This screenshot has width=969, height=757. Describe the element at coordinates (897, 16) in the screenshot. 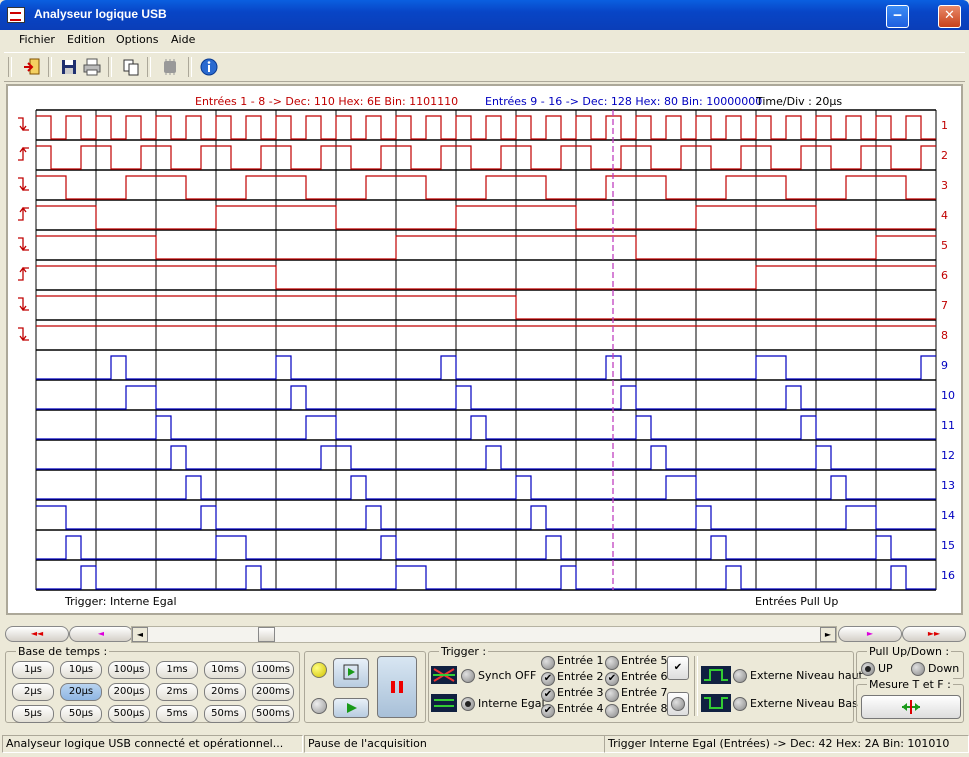

I see `minimize-button: ‒` at that location.